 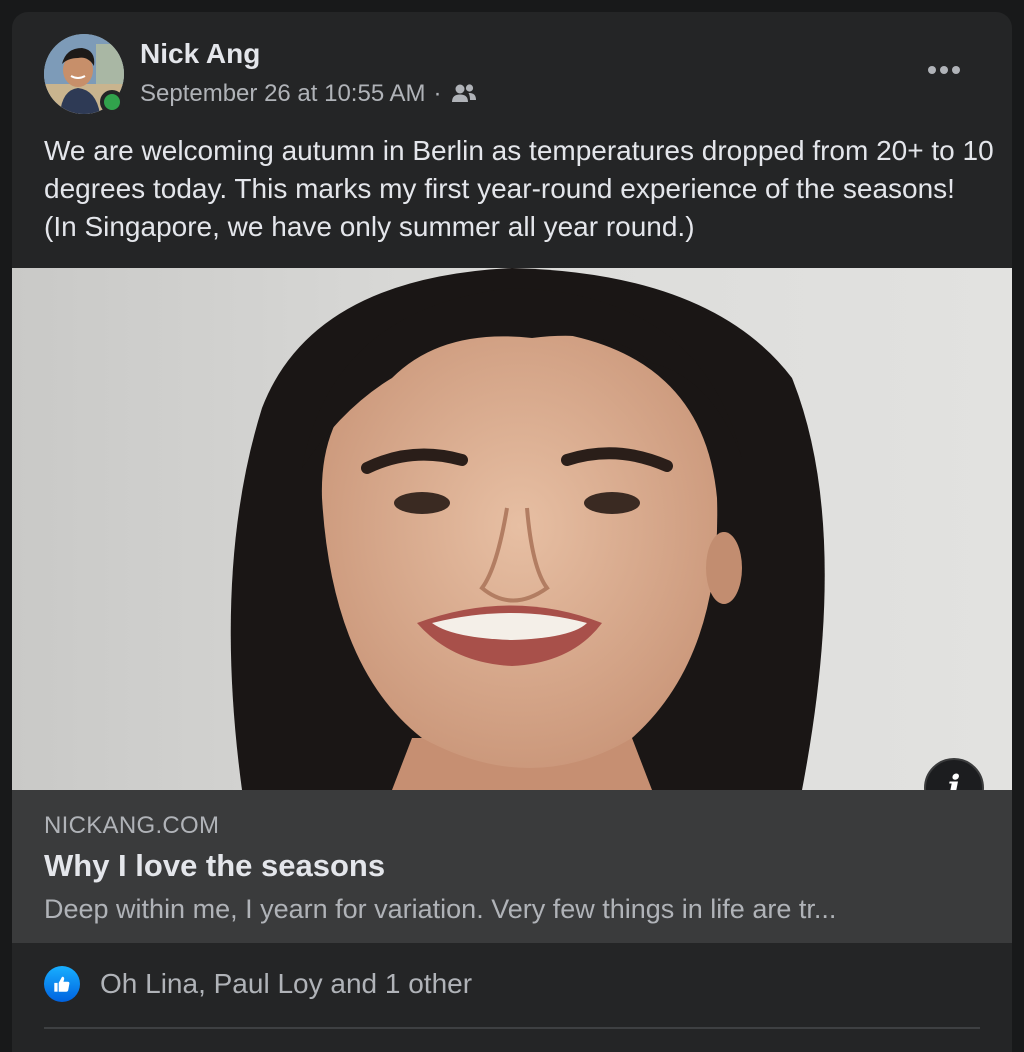 I want to click on post-timestamp: September 26 at 10:55 AM, so click(x=283, y=94).